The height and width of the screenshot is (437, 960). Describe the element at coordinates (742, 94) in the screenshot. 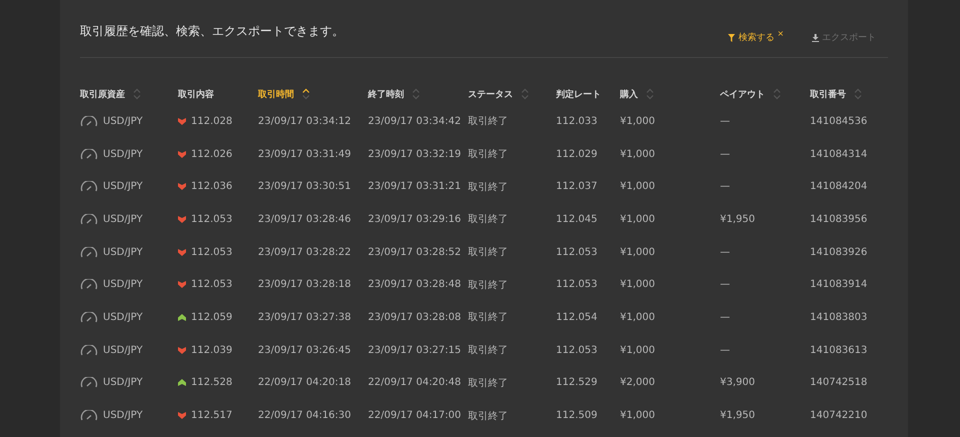

I see `column-header: ペイアウト` at that location.